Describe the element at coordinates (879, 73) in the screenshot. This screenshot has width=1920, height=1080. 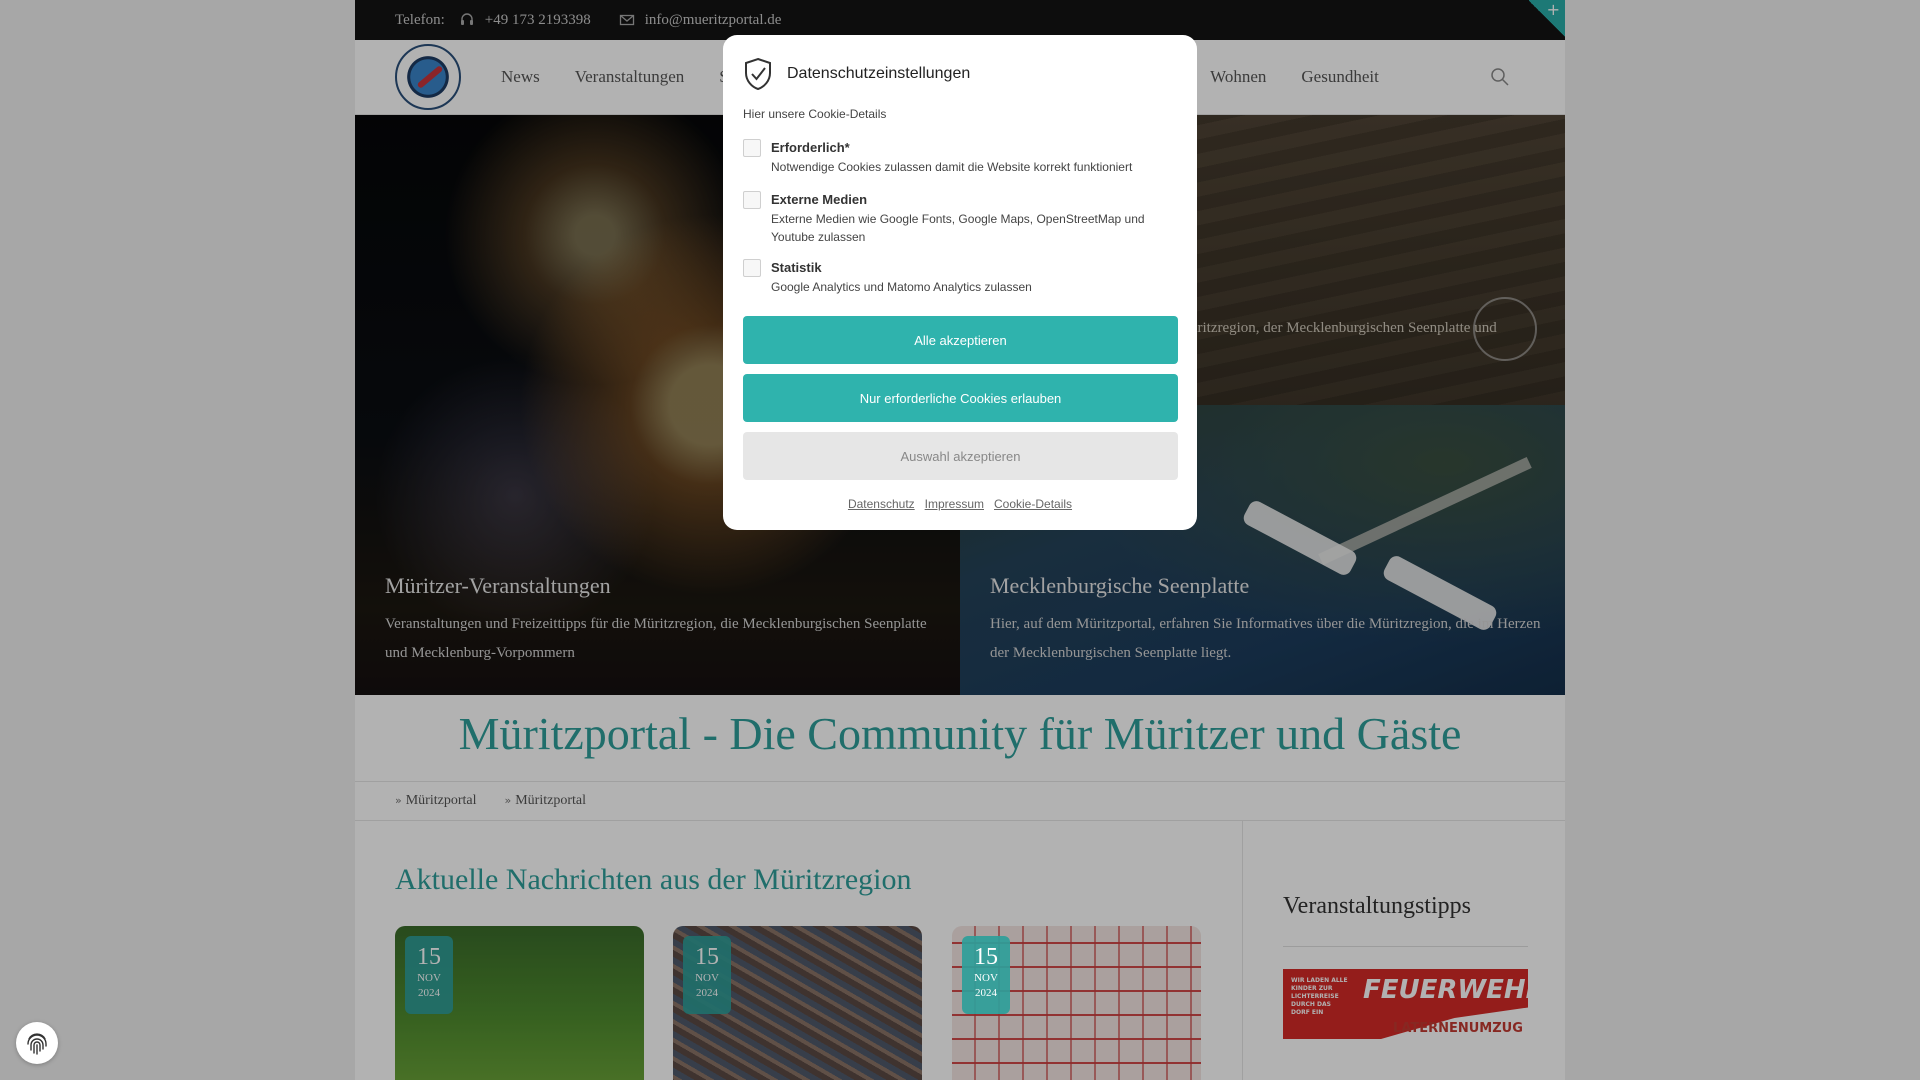
I see `dialog-title: Datenschutzeinstellungen` at that location.